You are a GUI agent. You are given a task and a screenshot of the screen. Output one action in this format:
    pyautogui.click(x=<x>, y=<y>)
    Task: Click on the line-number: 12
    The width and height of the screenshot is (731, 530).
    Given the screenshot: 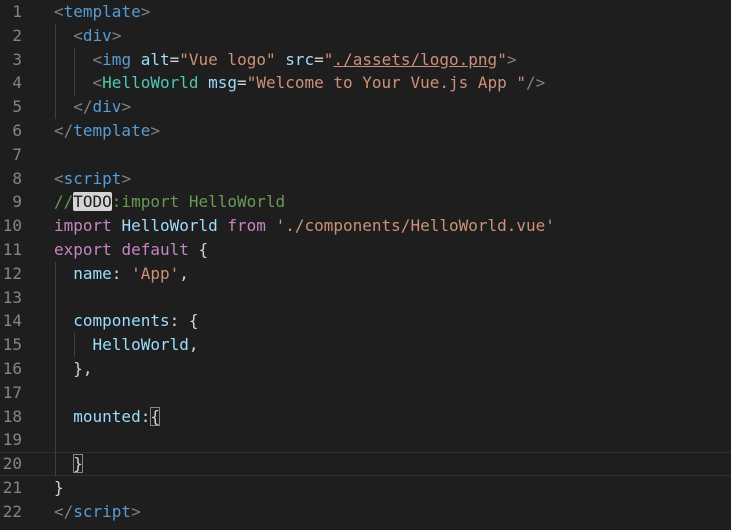 What is the action you would take?
    pyautogui.click(x=12, y=273)
    